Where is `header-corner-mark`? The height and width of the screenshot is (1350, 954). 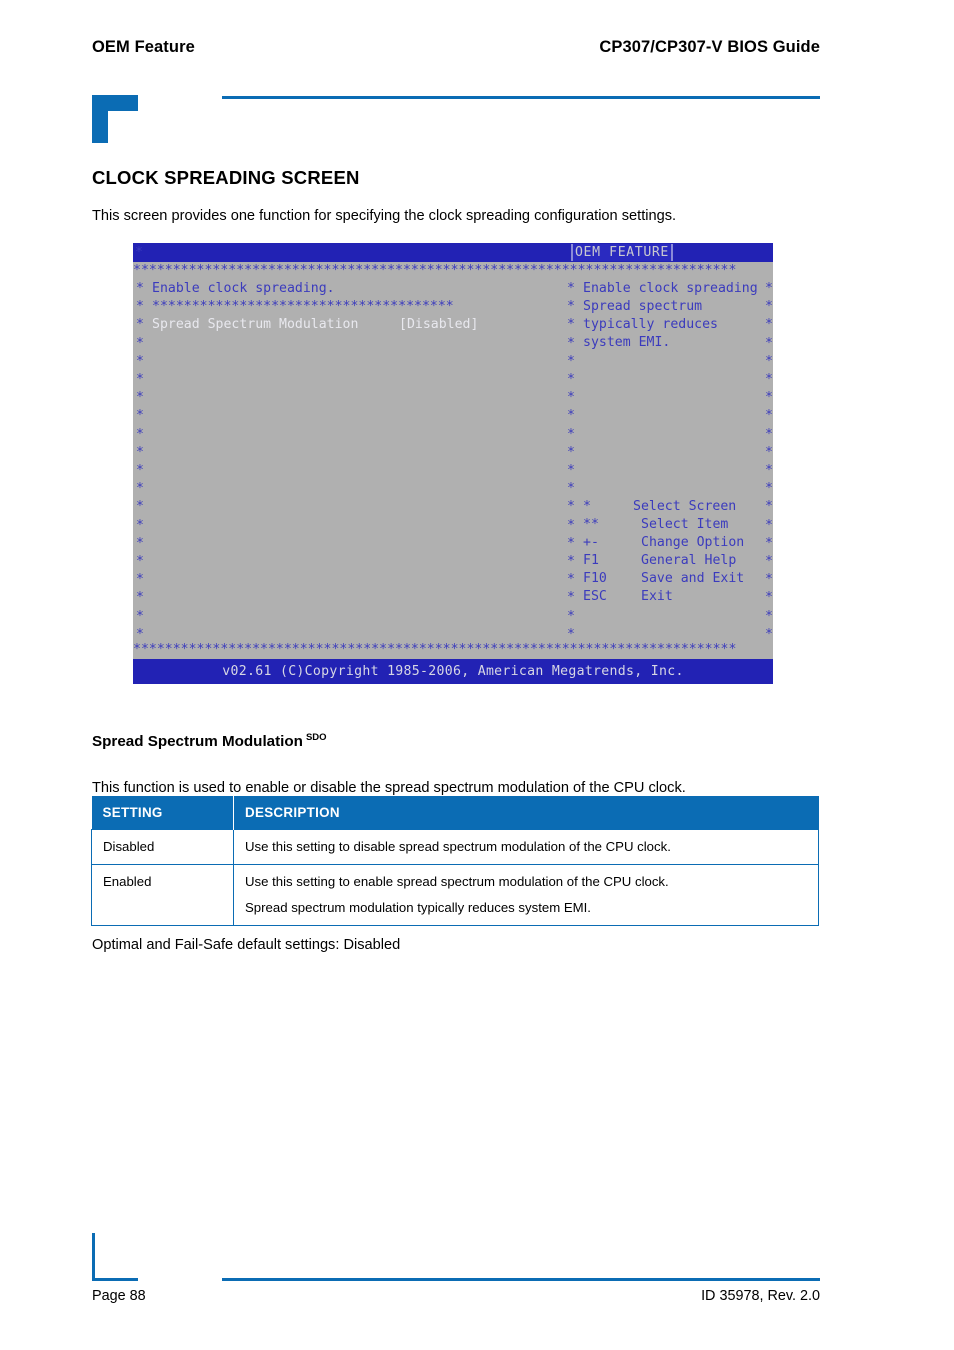 header-corner-mark is located at coordinates (115, 119).